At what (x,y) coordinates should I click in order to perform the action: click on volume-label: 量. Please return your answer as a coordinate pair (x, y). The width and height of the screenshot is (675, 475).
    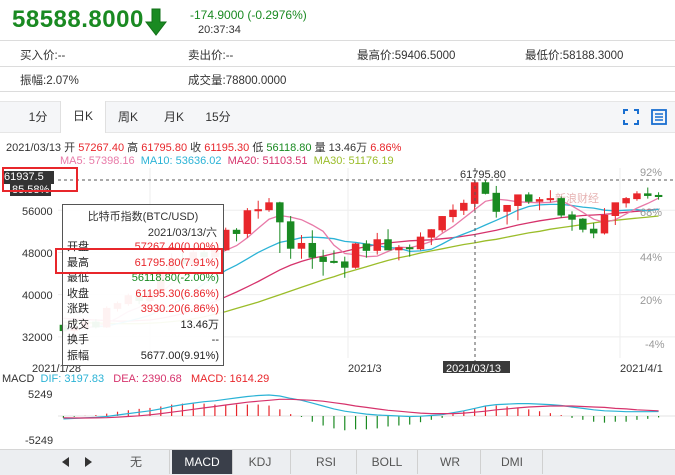
    Looking at the image, I should click on (320, 148).